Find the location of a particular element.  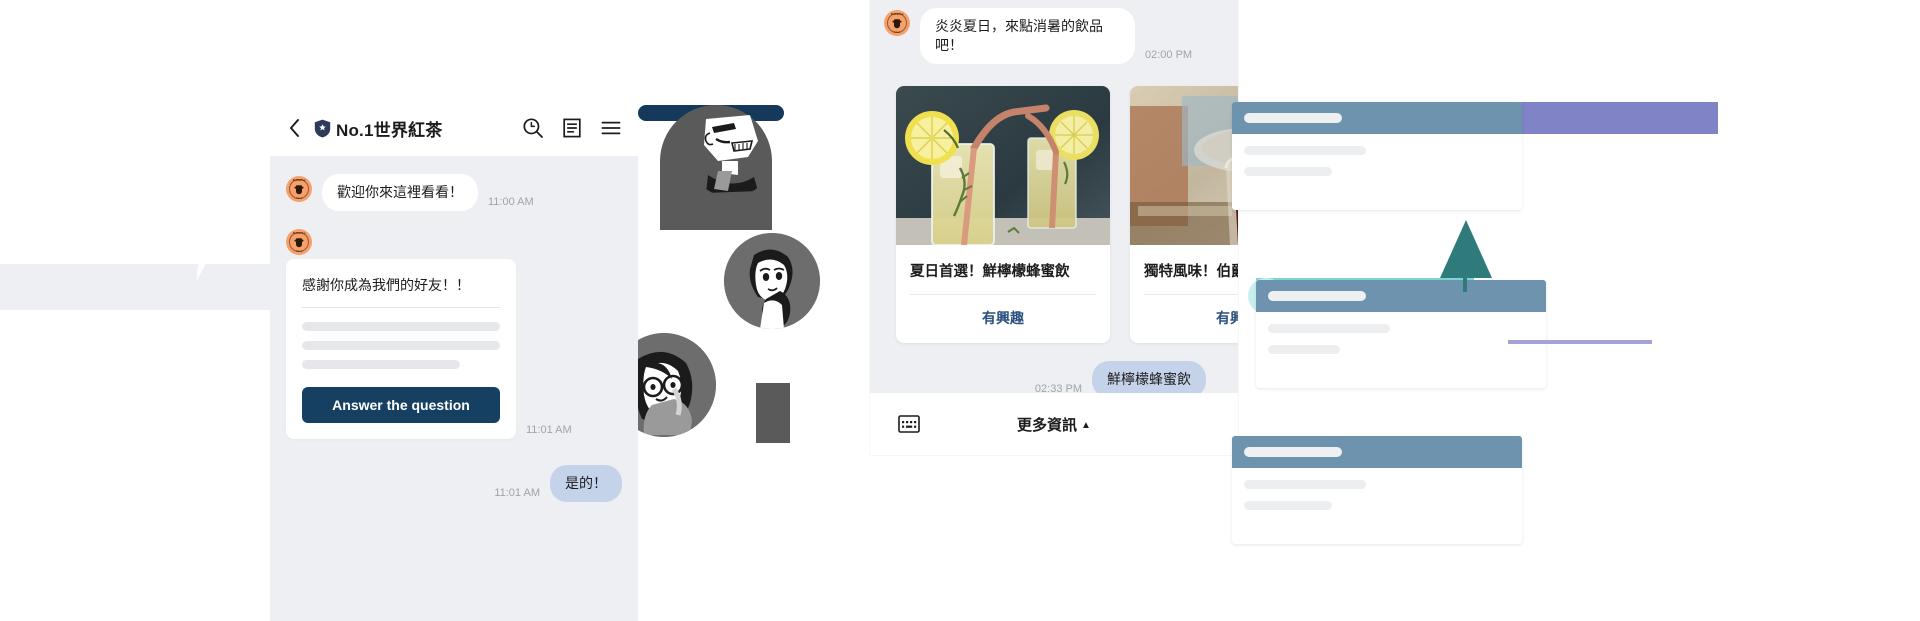

flow-node-header is located at coordinates (1377, 118).